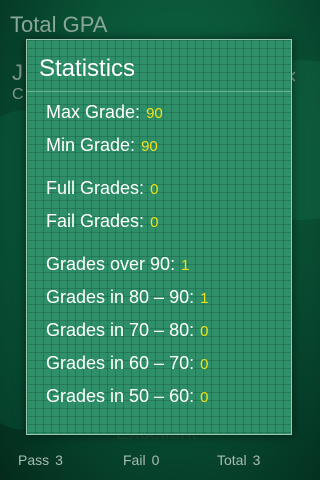 Image resolution: width=320 pixels, height=480 pixels. Describe the element at coordinates (134, 460) in the screenshot. I see `fail-label: Fail` at that location.